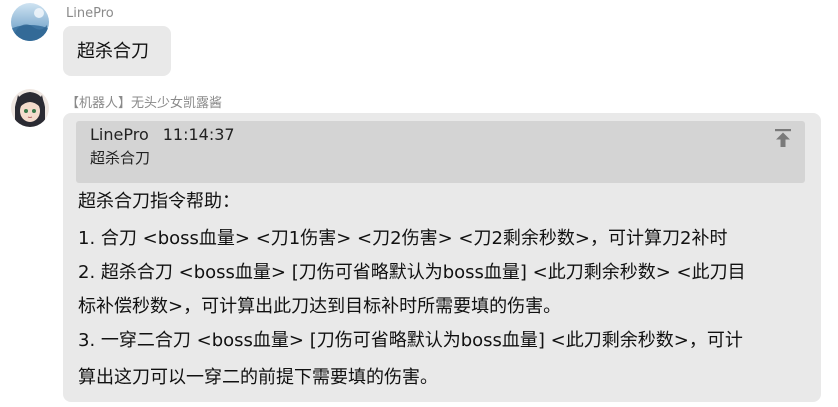  What do you see at coordinates (320, 306) in the screenshot?
I see `message-line: 标补偿秒数>，可计算出此刀达到目标补时所需要填的伤害。` at bounding box center [320, 306].